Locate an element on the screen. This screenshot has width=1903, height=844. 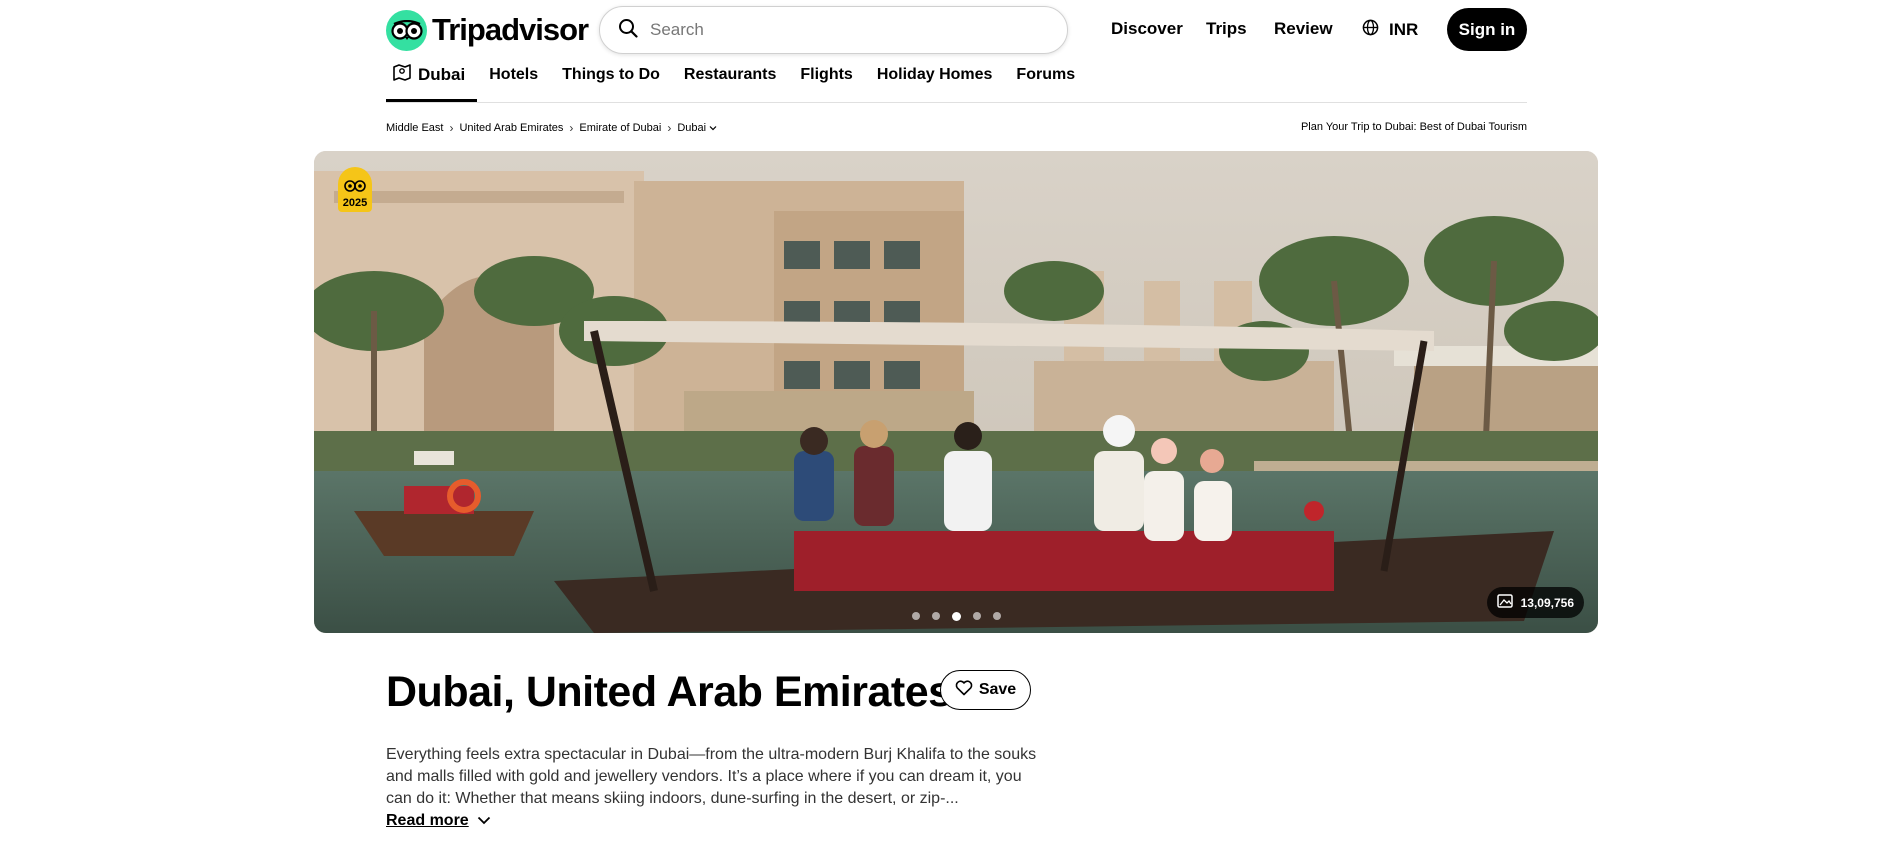
language-currency-selector: INR is located at coordinates (1390, 30).